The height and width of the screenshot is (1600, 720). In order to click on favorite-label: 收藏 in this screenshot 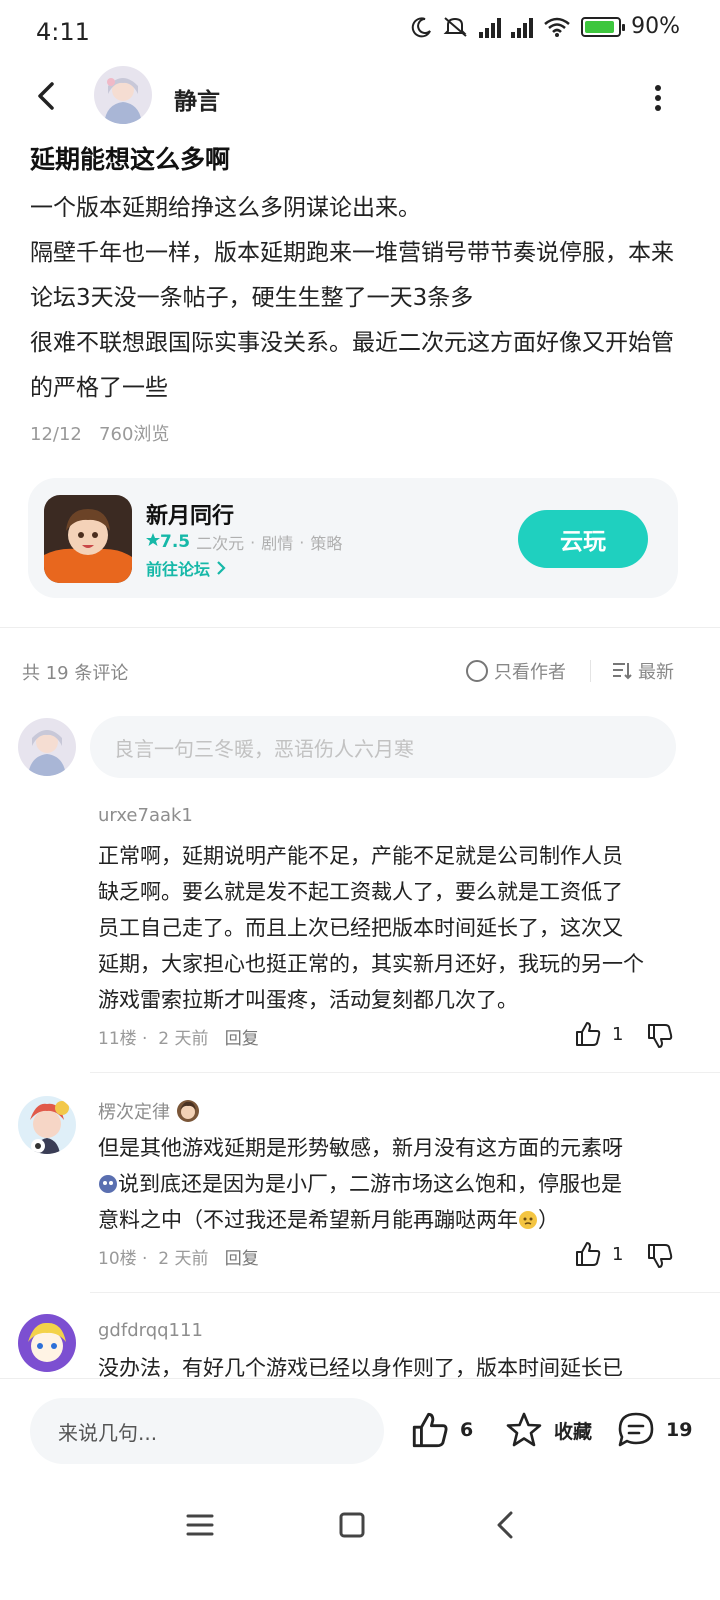, I will do `click(573, 1431)`.